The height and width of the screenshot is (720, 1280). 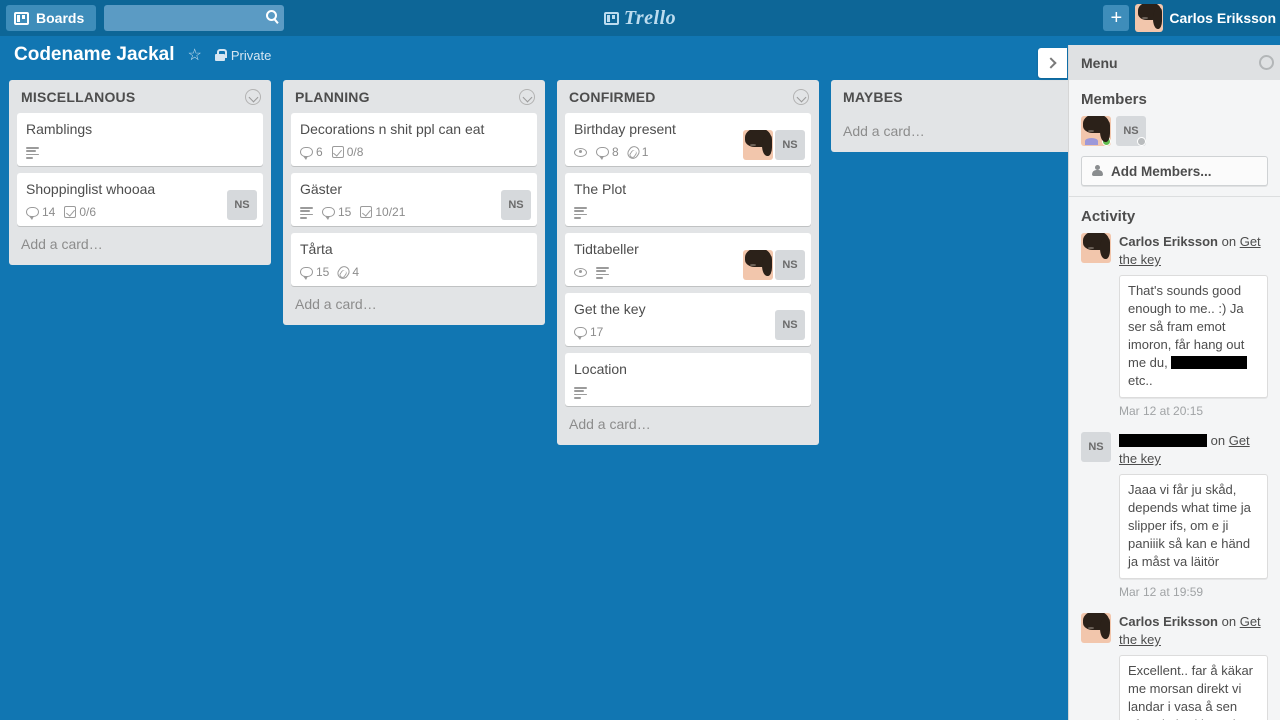 I want to click on attachment-icon, so click(x=344, y=272).